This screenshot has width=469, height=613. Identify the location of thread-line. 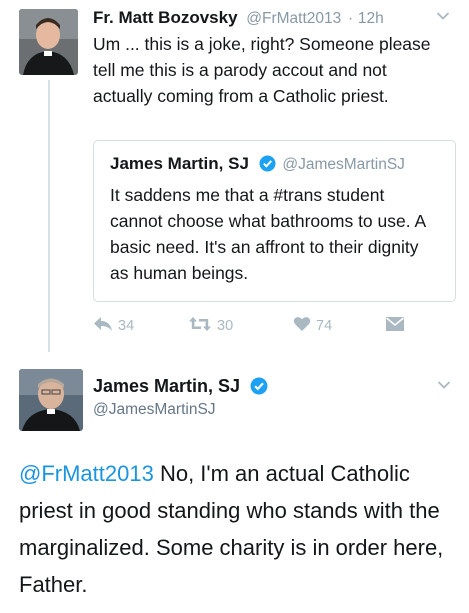
(49, 216).